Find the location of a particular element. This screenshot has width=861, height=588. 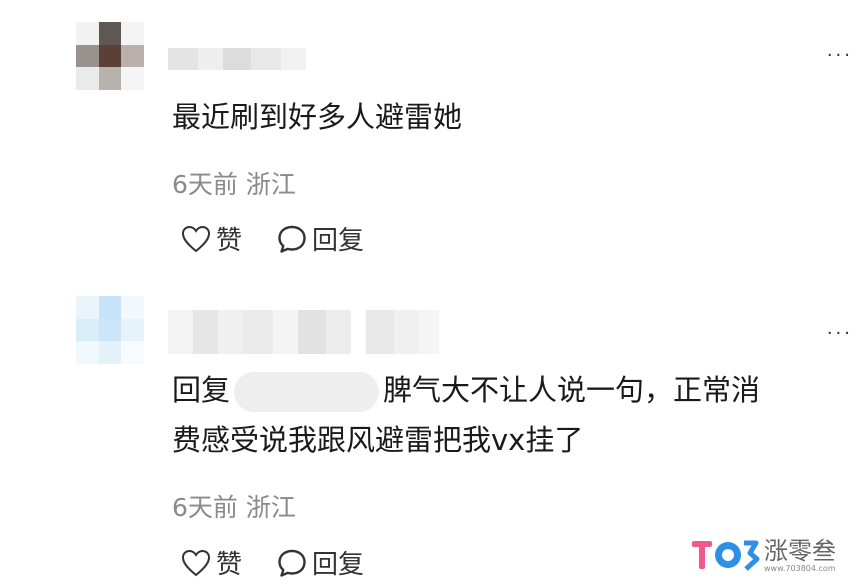

comment-text: 回复 脾气大不让人说一句，正常消 is located at coordinates (466, 390).